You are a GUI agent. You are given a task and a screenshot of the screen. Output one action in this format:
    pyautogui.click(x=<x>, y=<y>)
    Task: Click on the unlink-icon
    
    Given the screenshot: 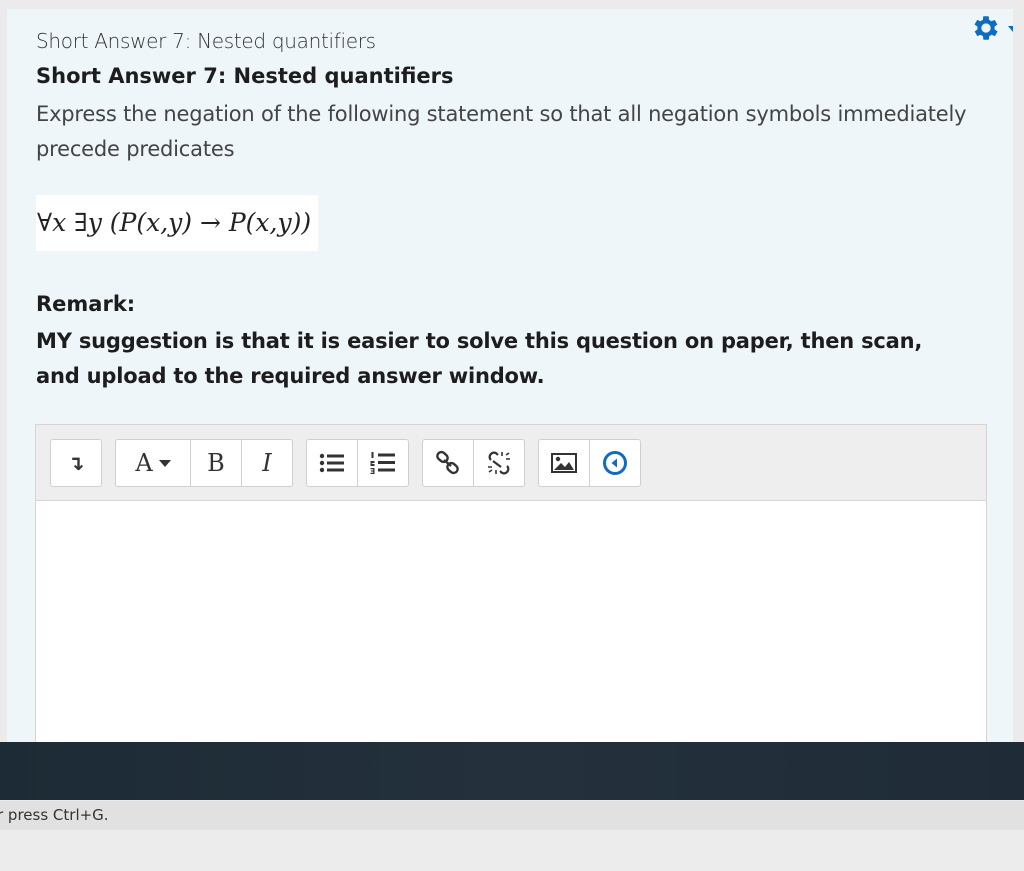 What is the action you would take?
    pyautogui.click(x=499, y=463)
    